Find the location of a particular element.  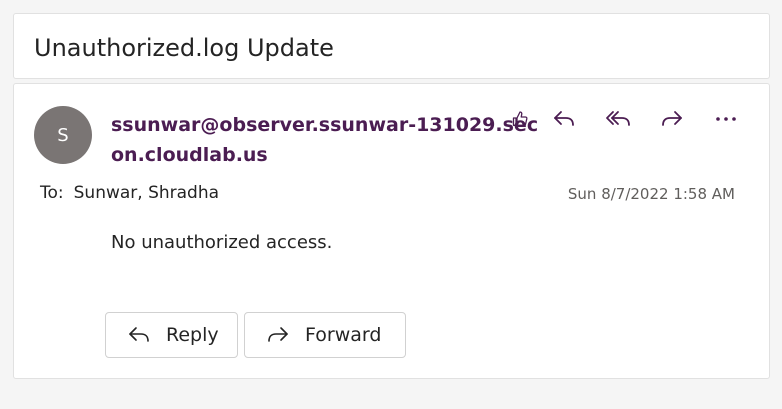

reply-all-icon is located at coordinates (618, 119).